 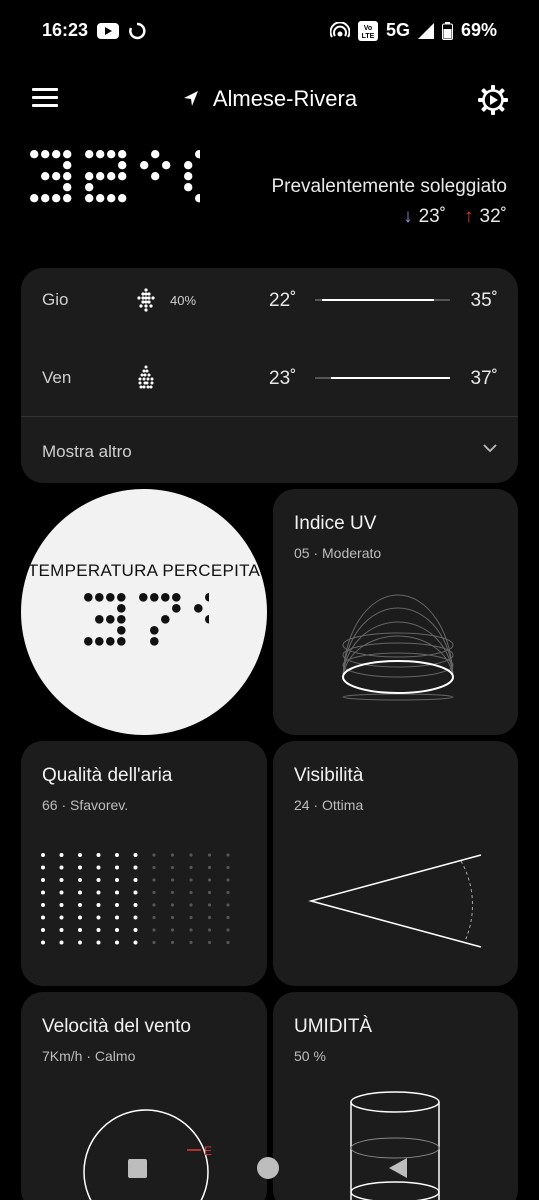 I want to click on today-low-high: ↓ 23˚ ↑ 32˚, so click(x=455, y=217).